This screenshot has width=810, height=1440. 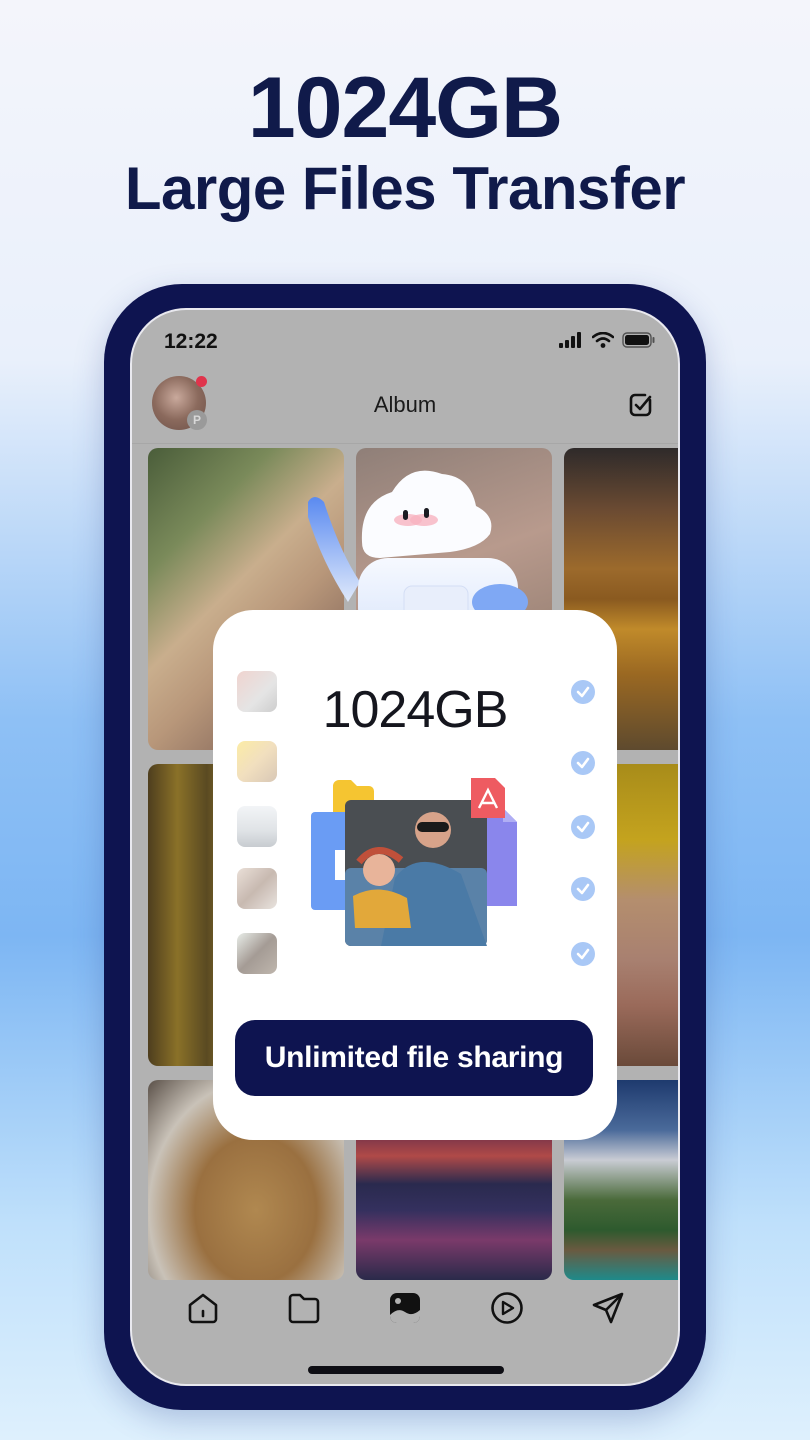 I want to click on cellular-signal-icon, so click(x=570, y=340).